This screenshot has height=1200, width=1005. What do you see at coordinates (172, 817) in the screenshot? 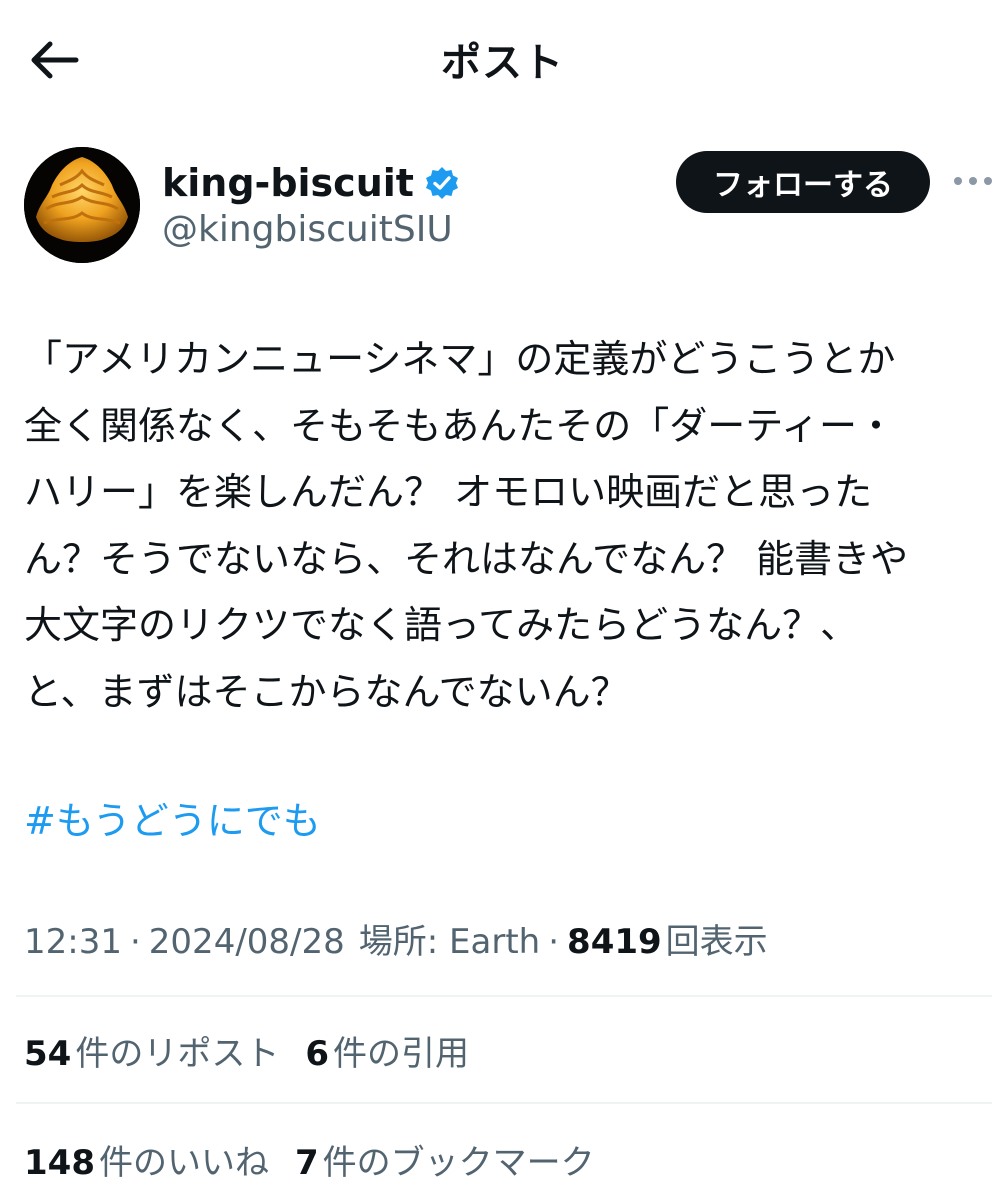
I see `hashtag-link: #もうどうにでも` at bounding box center [172, 817].